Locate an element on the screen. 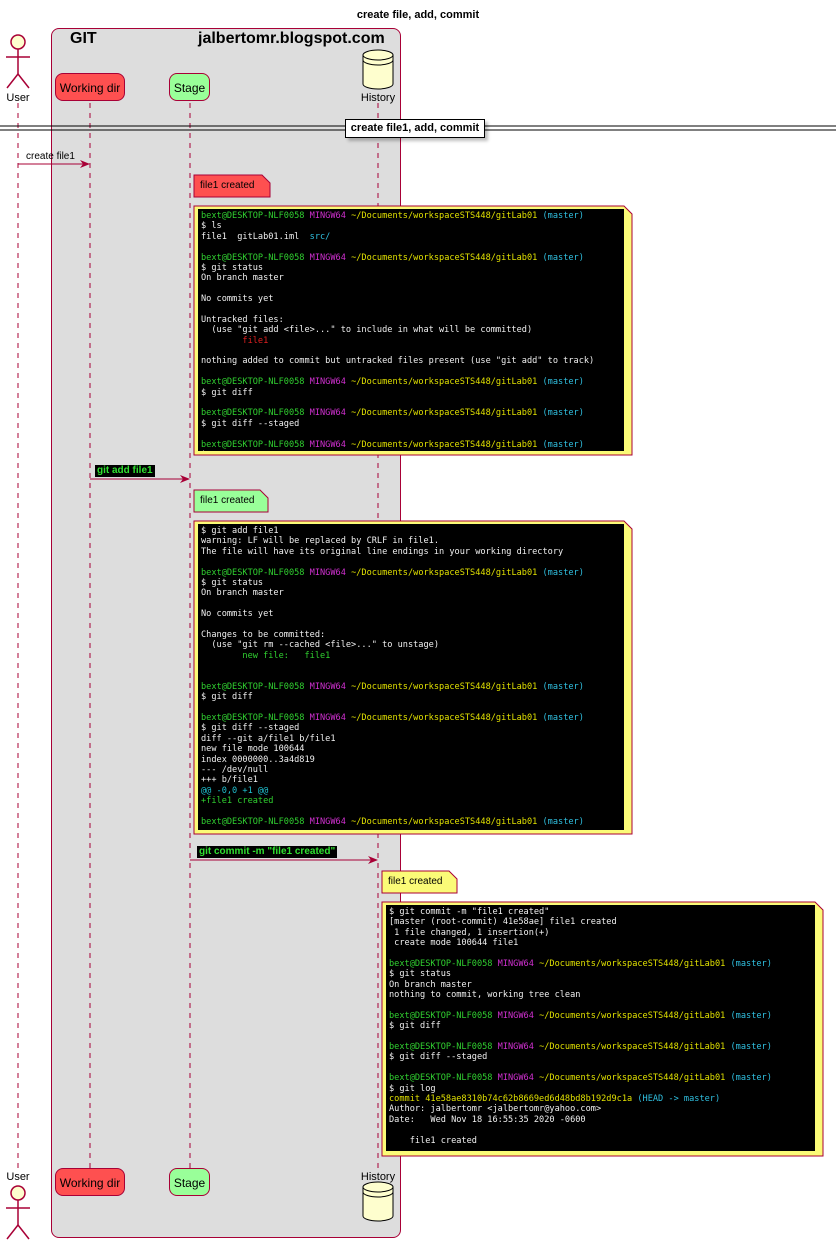 Image resolution: width=836 pixels, height=1247 pixels. terminal-segment: +file1 created is located at coordinates (237, 801).